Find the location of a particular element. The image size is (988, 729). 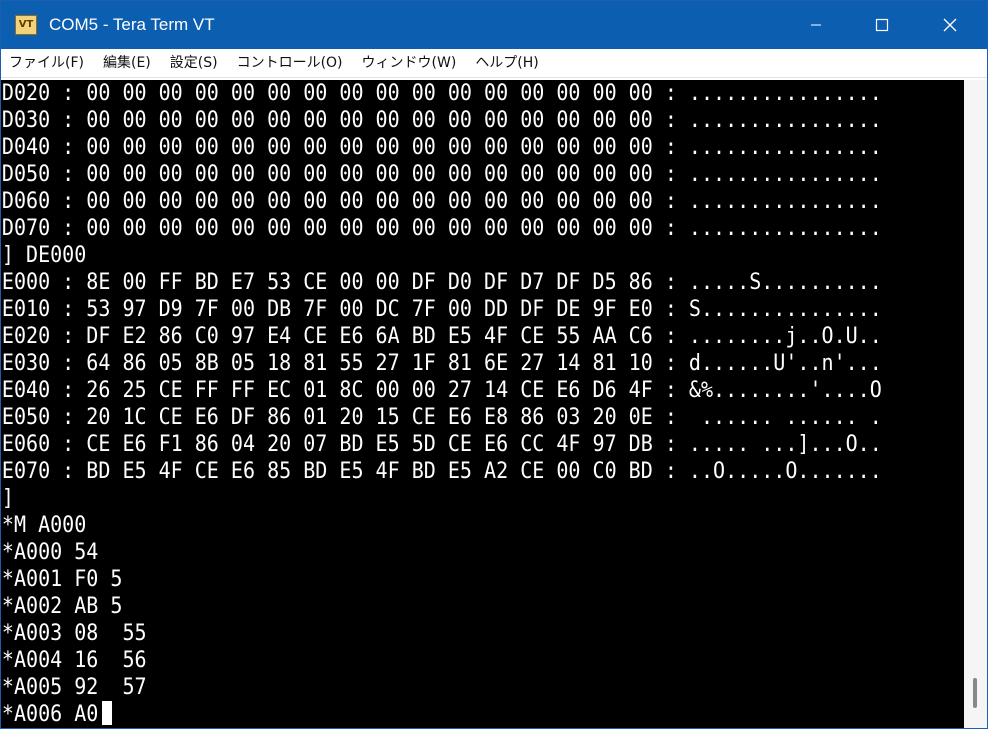

tera-term-app-icon: VT is located at coordinates (26, 25).